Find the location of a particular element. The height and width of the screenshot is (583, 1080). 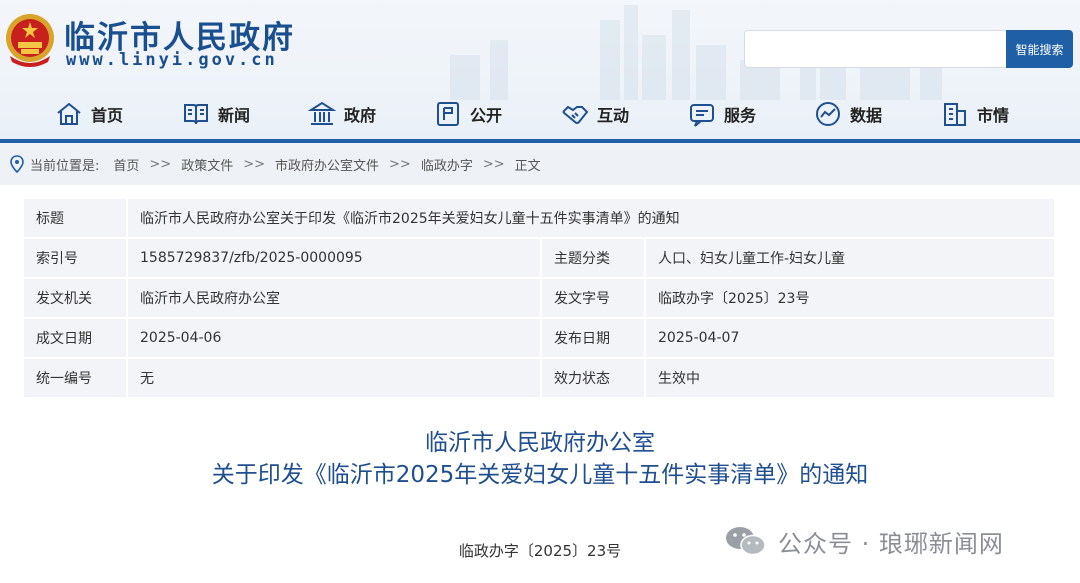

news-icon is located at coordinates (196, 114).